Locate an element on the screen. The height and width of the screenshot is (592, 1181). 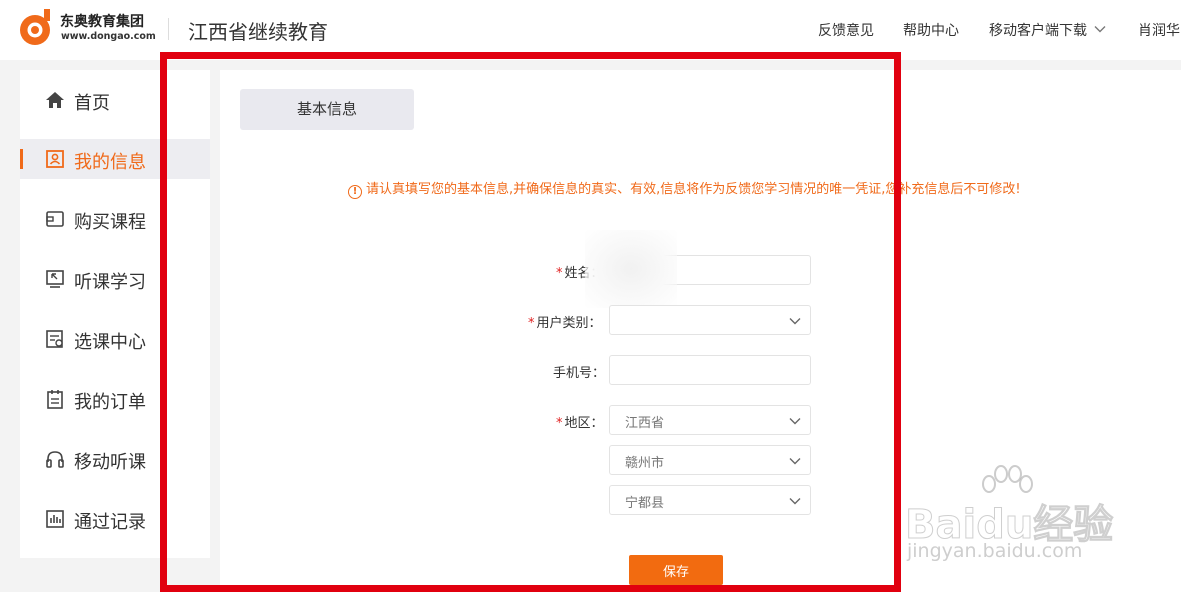
sidebar-item-label: 我的订单 is located at coordinates (110, 402).